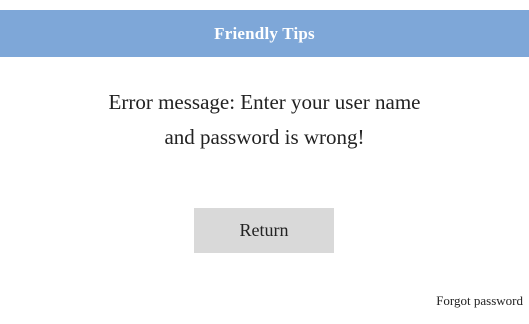 This screenshot has width=529, height=324. What do you see at coordinates (479, 301) in the screenshot?
I see `forgot-password-link: Forgot password` at bounding box center [479, 301].